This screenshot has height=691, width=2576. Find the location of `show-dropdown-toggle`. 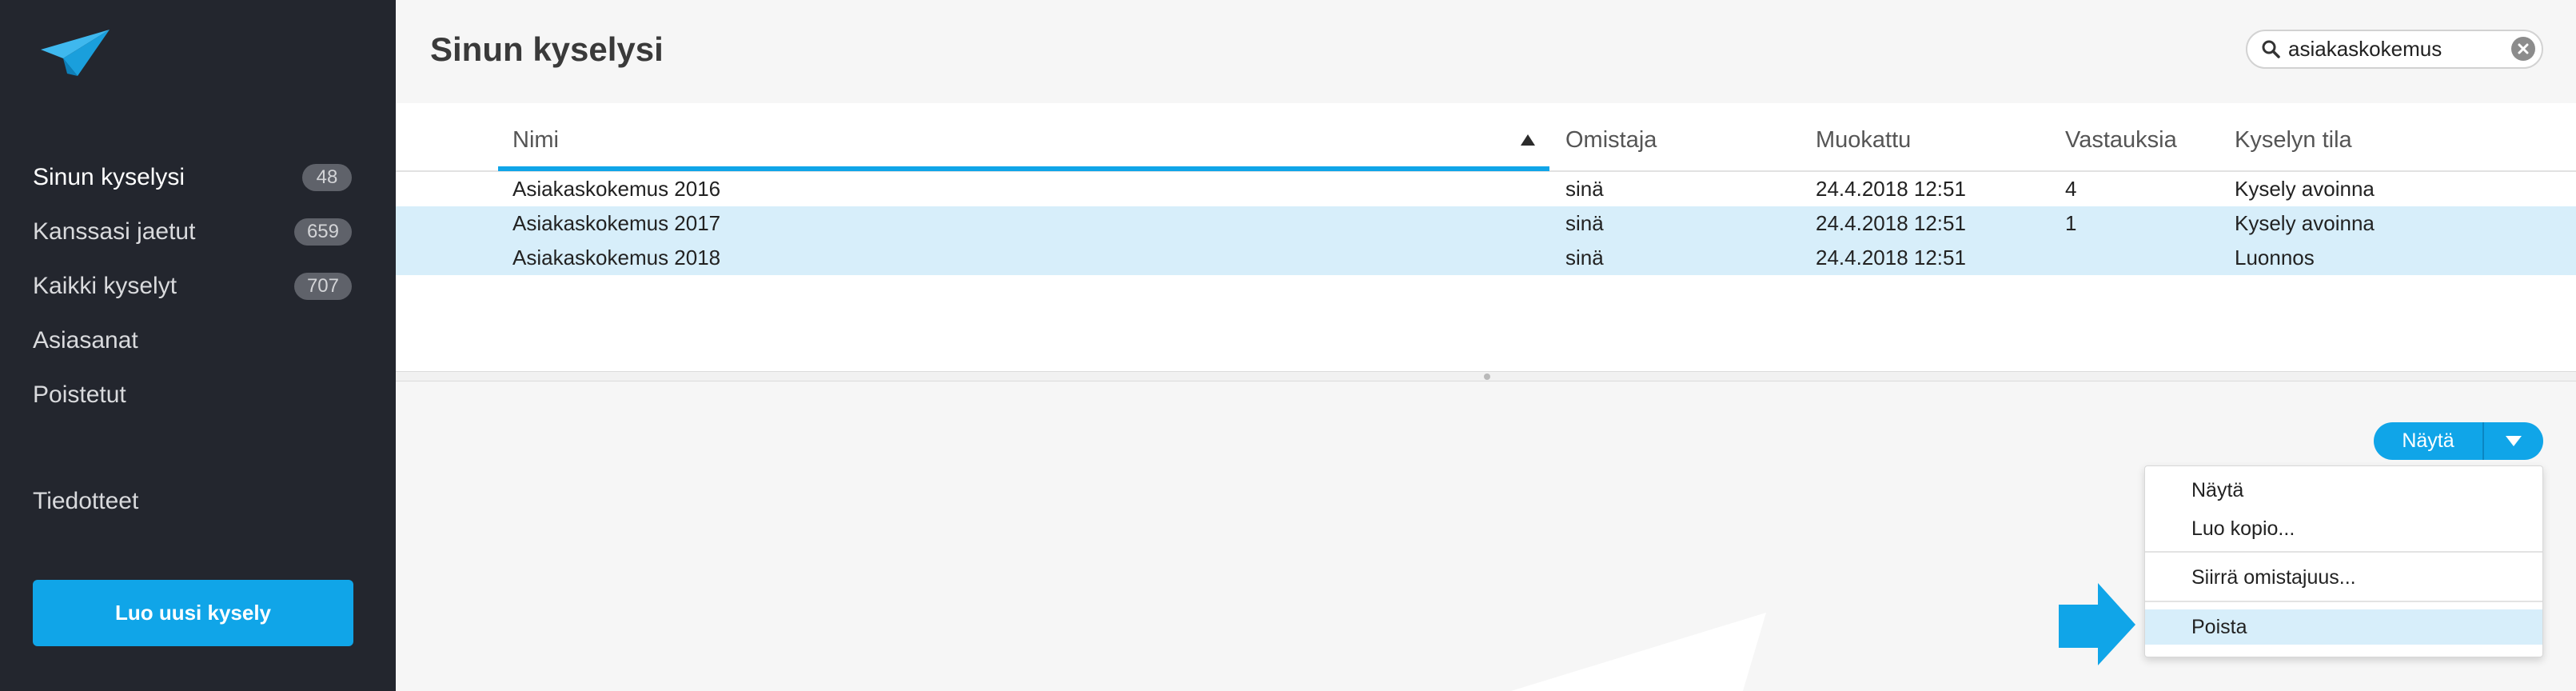

show-dropdown-toggle is located at coordinates (2512, 441).